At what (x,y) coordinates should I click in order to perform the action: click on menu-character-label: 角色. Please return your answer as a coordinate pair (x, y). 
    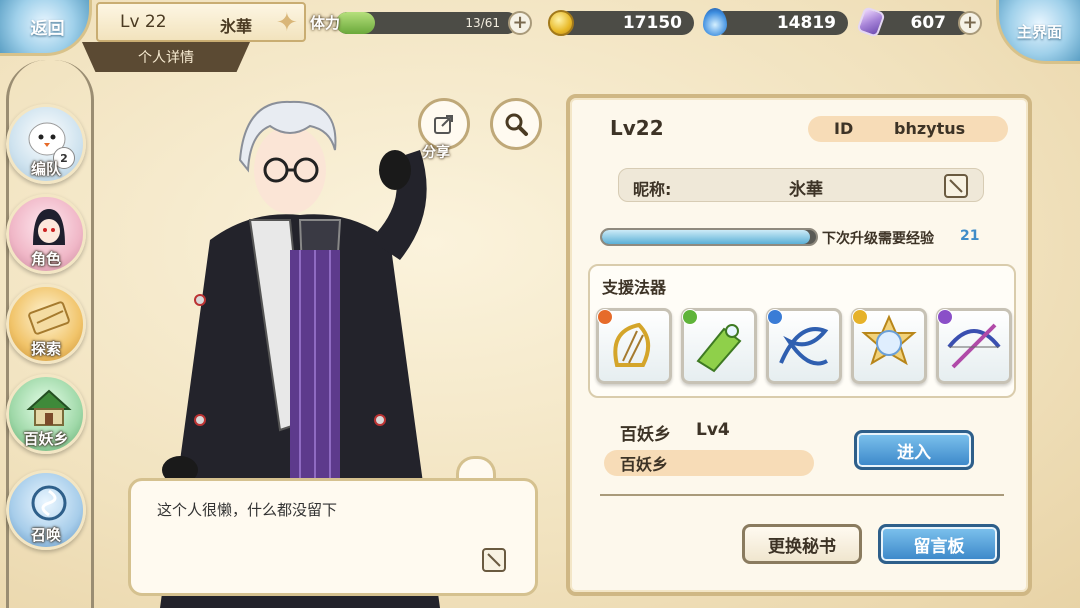
    Looking at the image, I should click on (45, 259).